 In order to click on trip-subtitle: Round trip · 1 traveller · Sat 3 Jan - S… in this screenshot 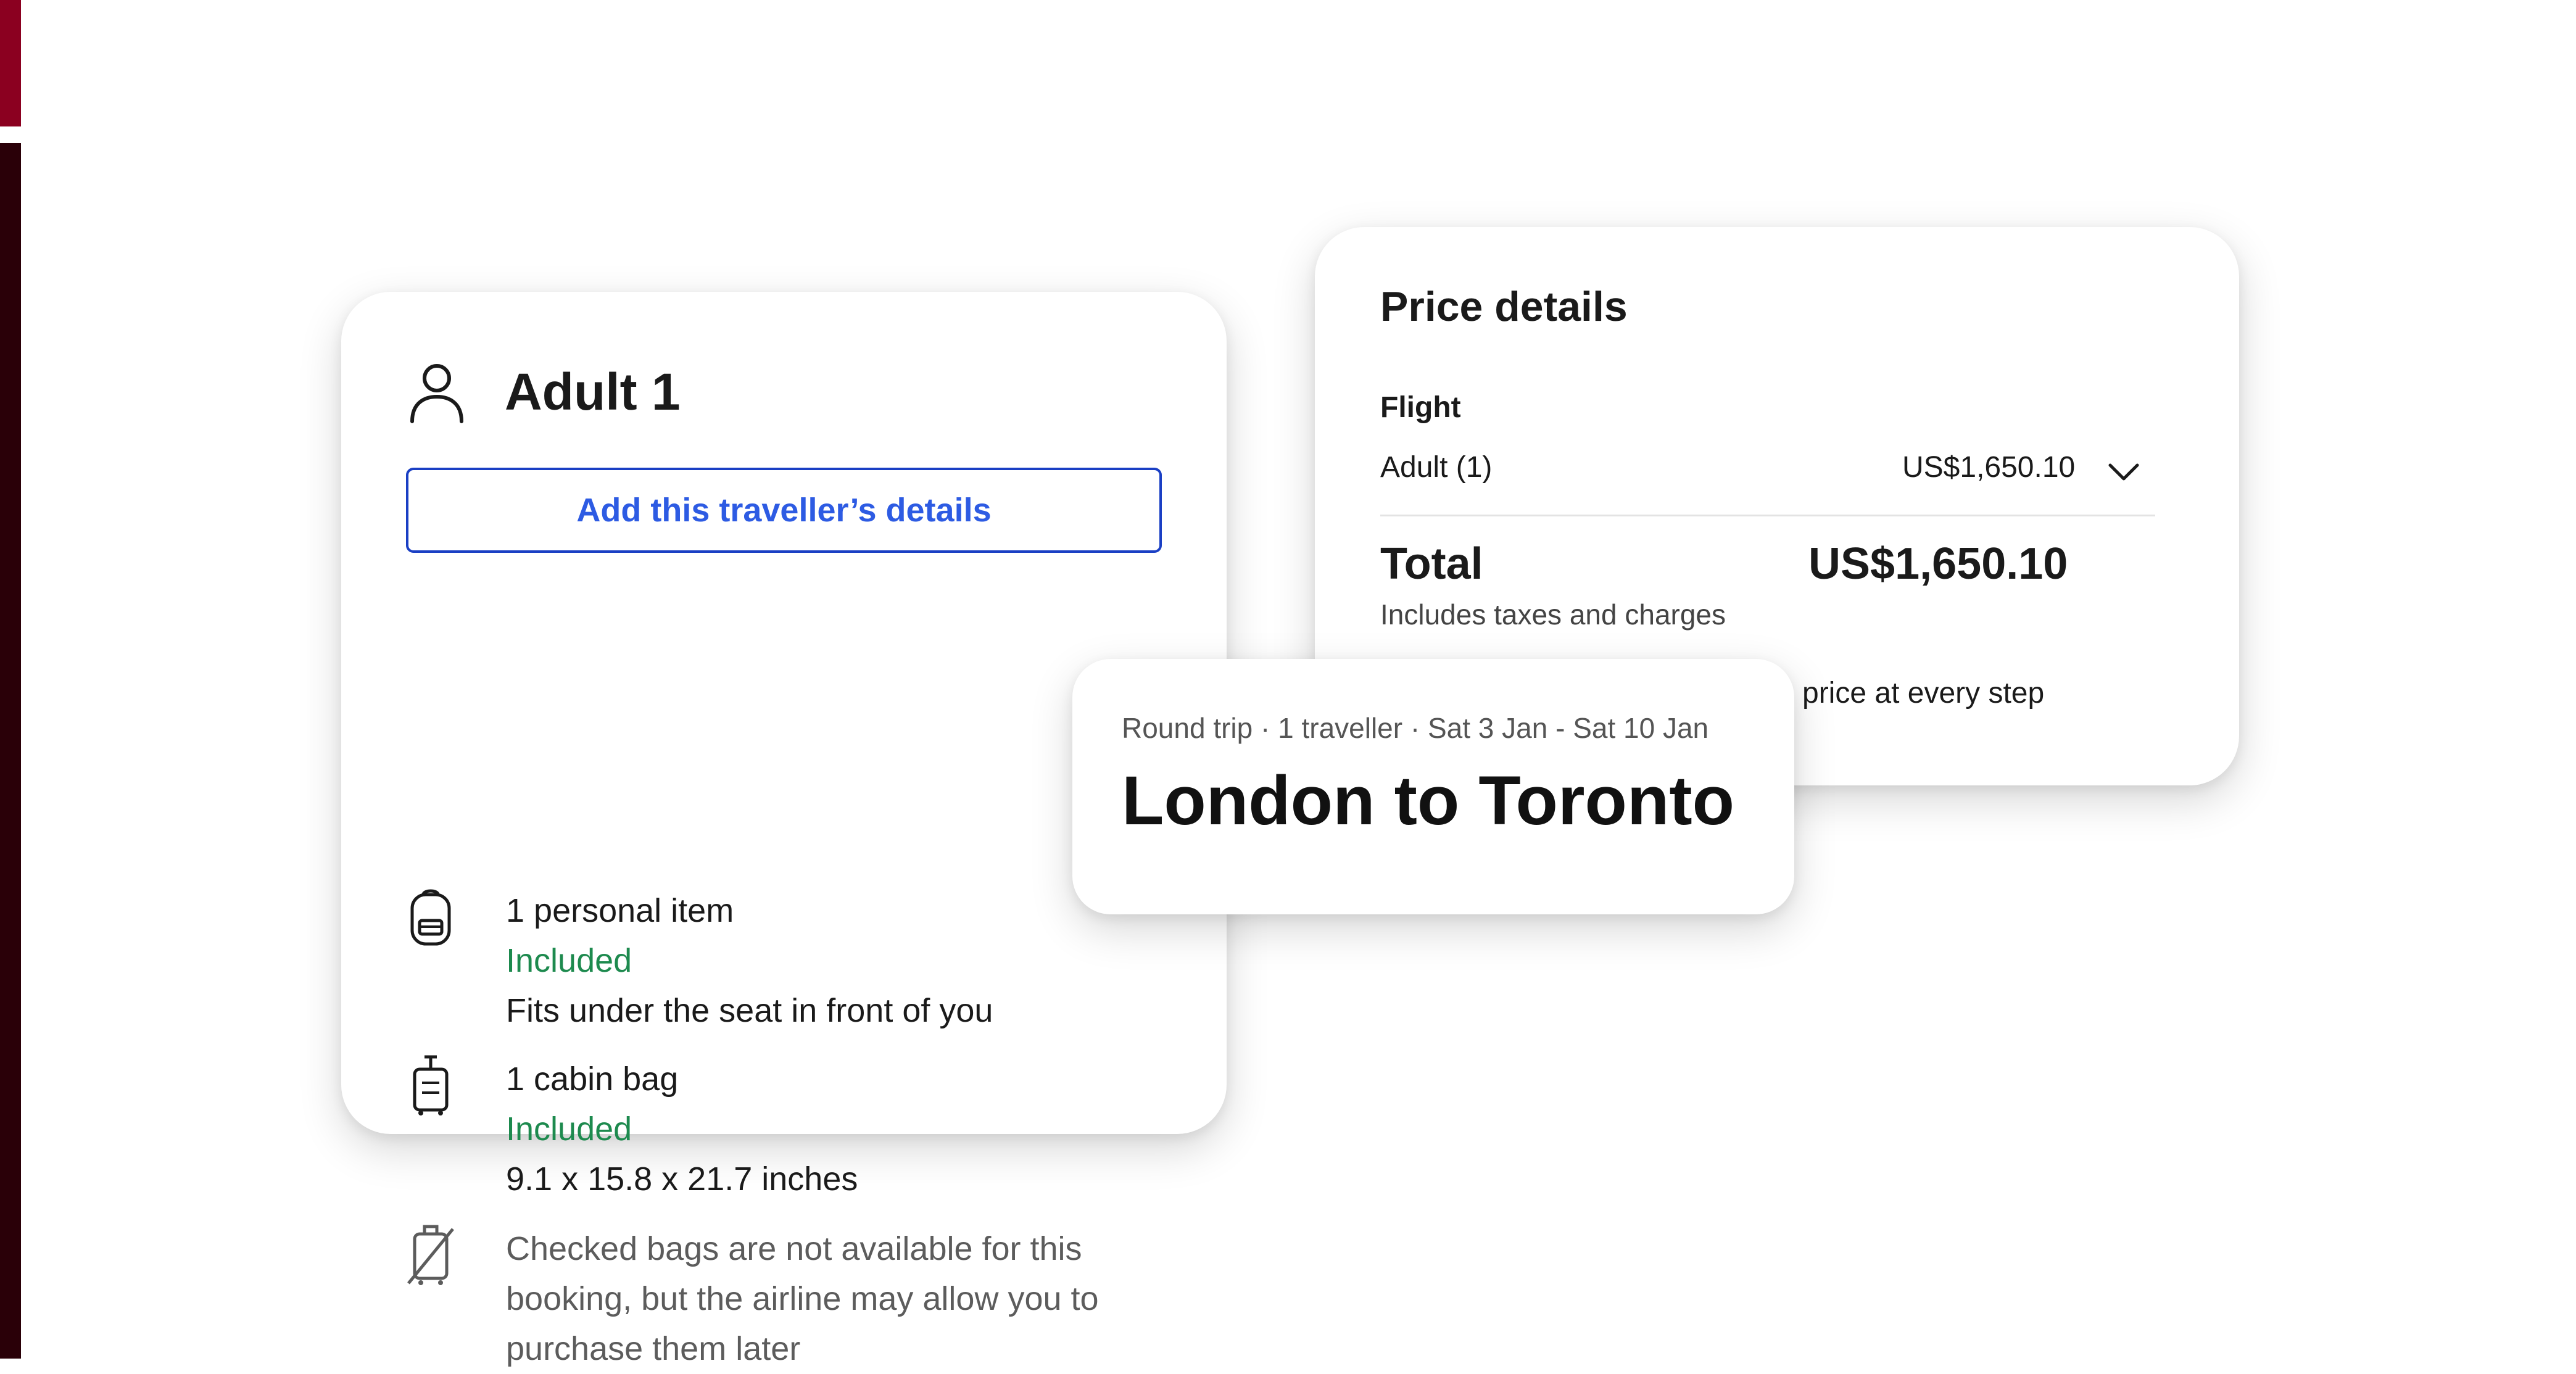, I will do `click(1415, 728)`.